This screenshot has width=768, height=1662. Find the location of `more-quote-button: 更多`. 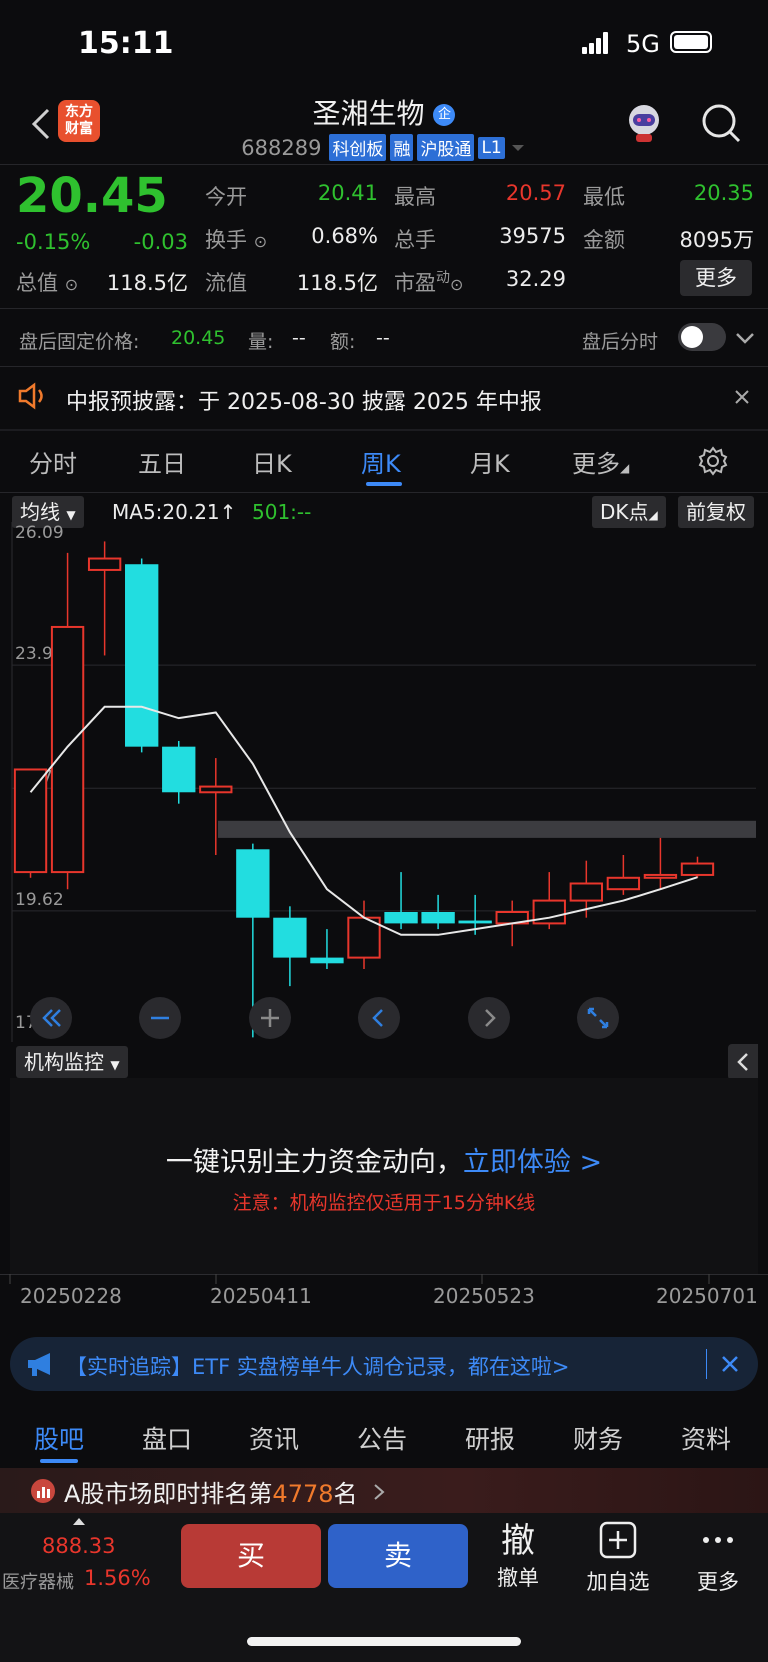

more-quote-button: 更多 is located at coordinates (716, 278).